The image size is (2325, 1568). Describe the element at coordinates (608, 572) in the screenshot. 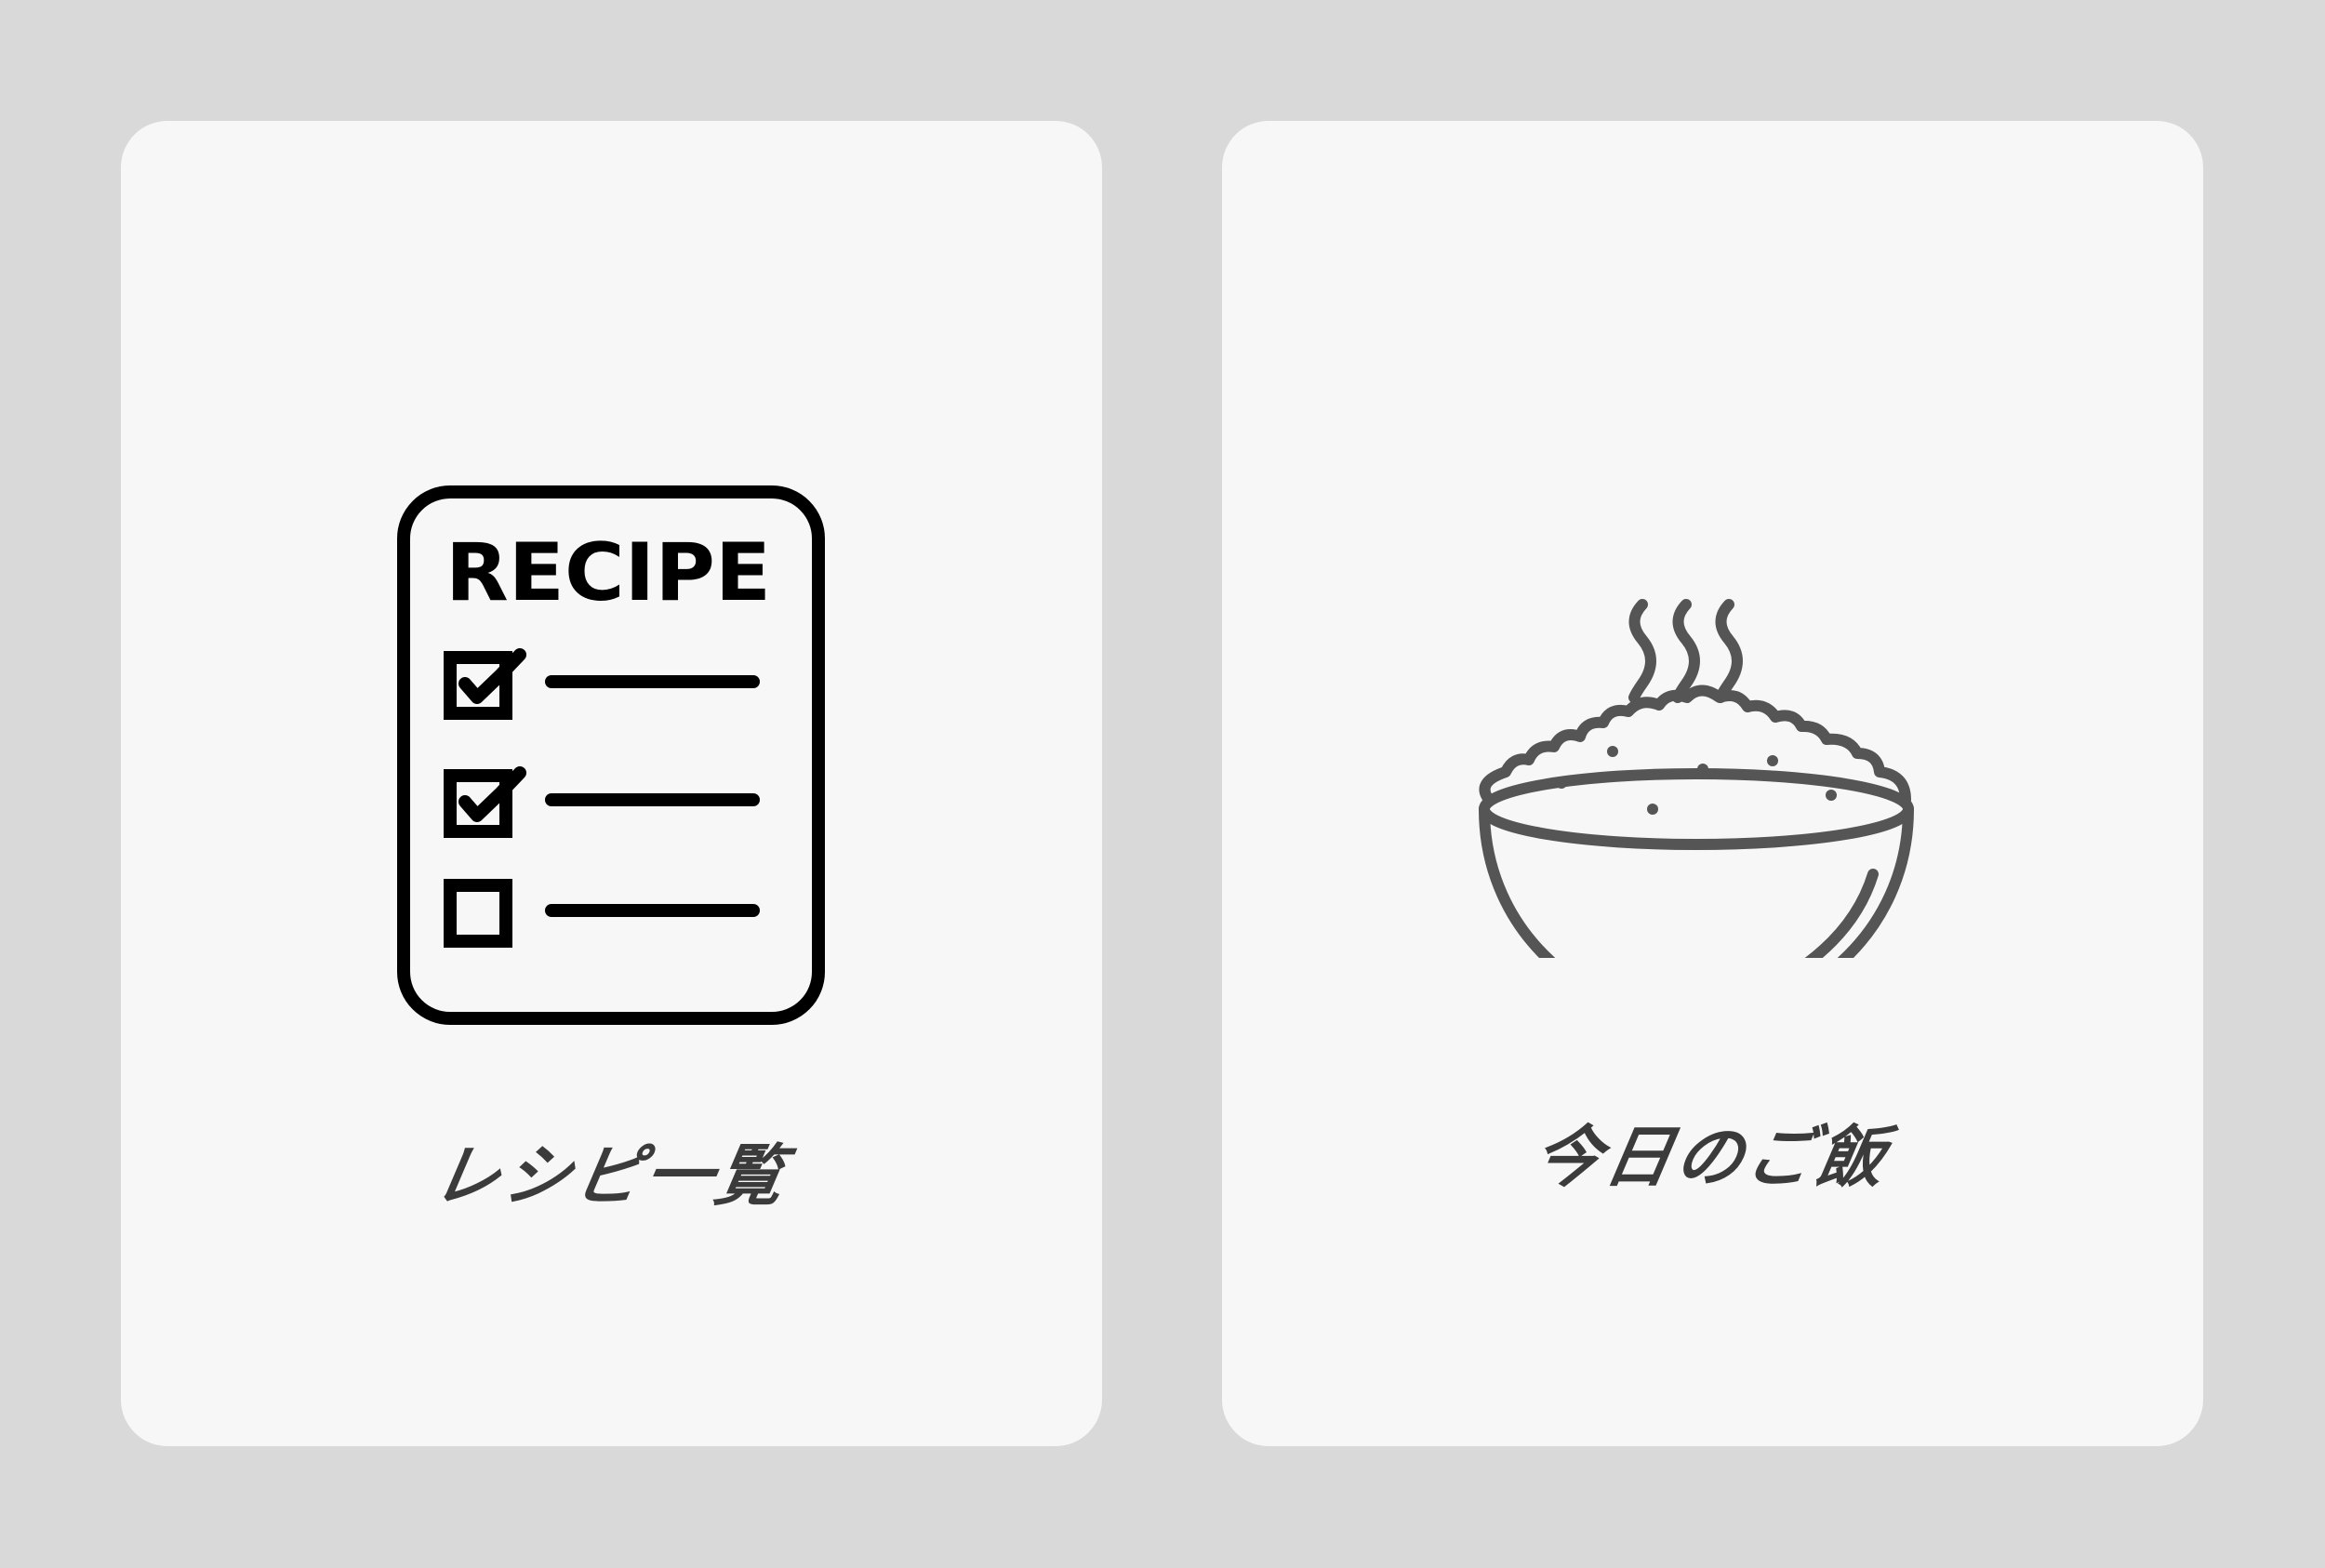

I see `recipe-icon-title: RECIPE` at that location.